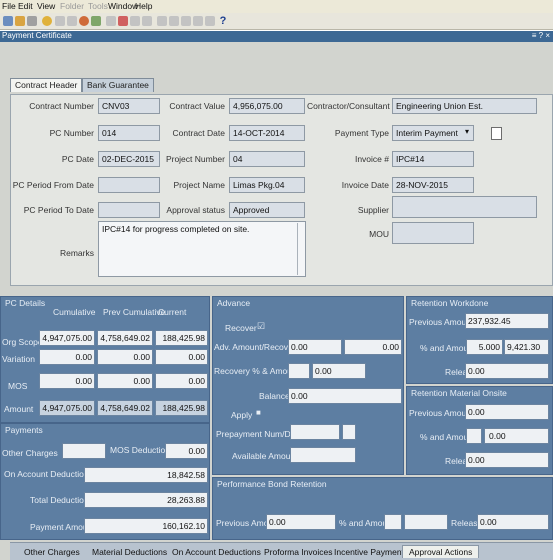  What do you see at coordinates (46, 474) in the screenshot?
I see `on-account-deduction-label: On Account Deduction` at bounding box center [46, 474].